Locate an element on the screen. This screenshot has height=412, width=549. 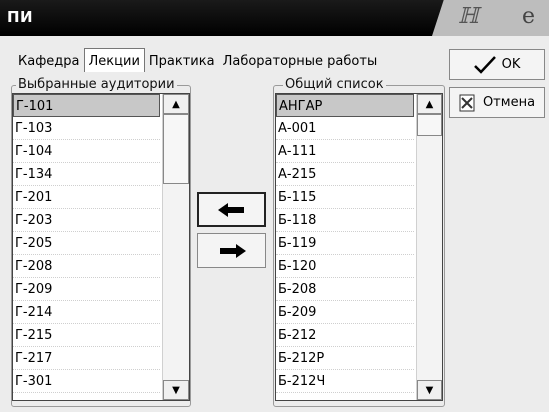
arrow-right-icon is located at coordinates (232, 250).